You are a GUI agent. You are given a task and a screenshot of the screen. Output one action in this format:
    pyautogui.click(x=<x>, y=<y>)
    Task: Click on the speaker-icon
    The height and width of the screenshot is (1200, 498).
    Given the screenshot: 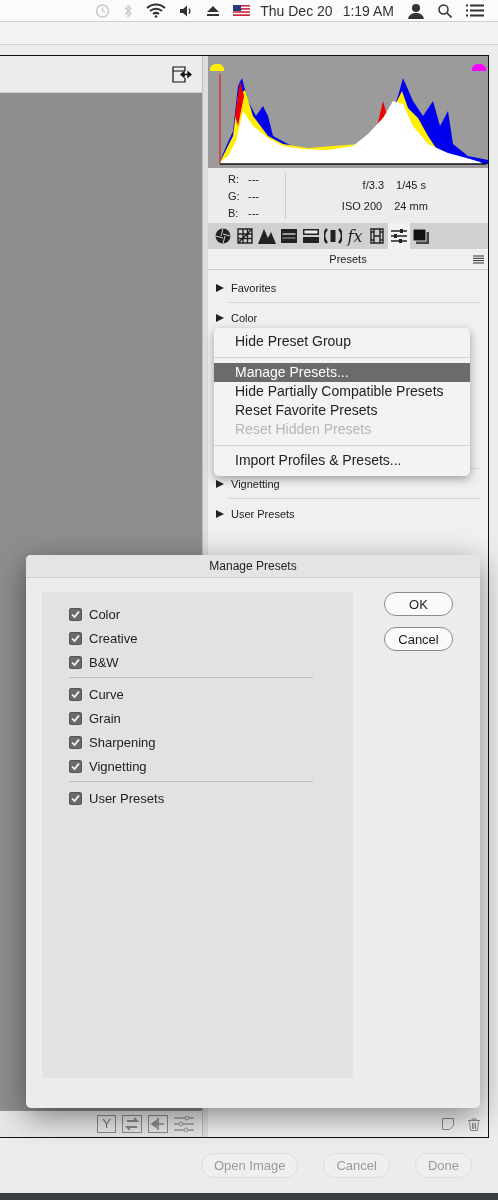 What is the action you would take?
    pyautogui.click(x=187, y=10)
    